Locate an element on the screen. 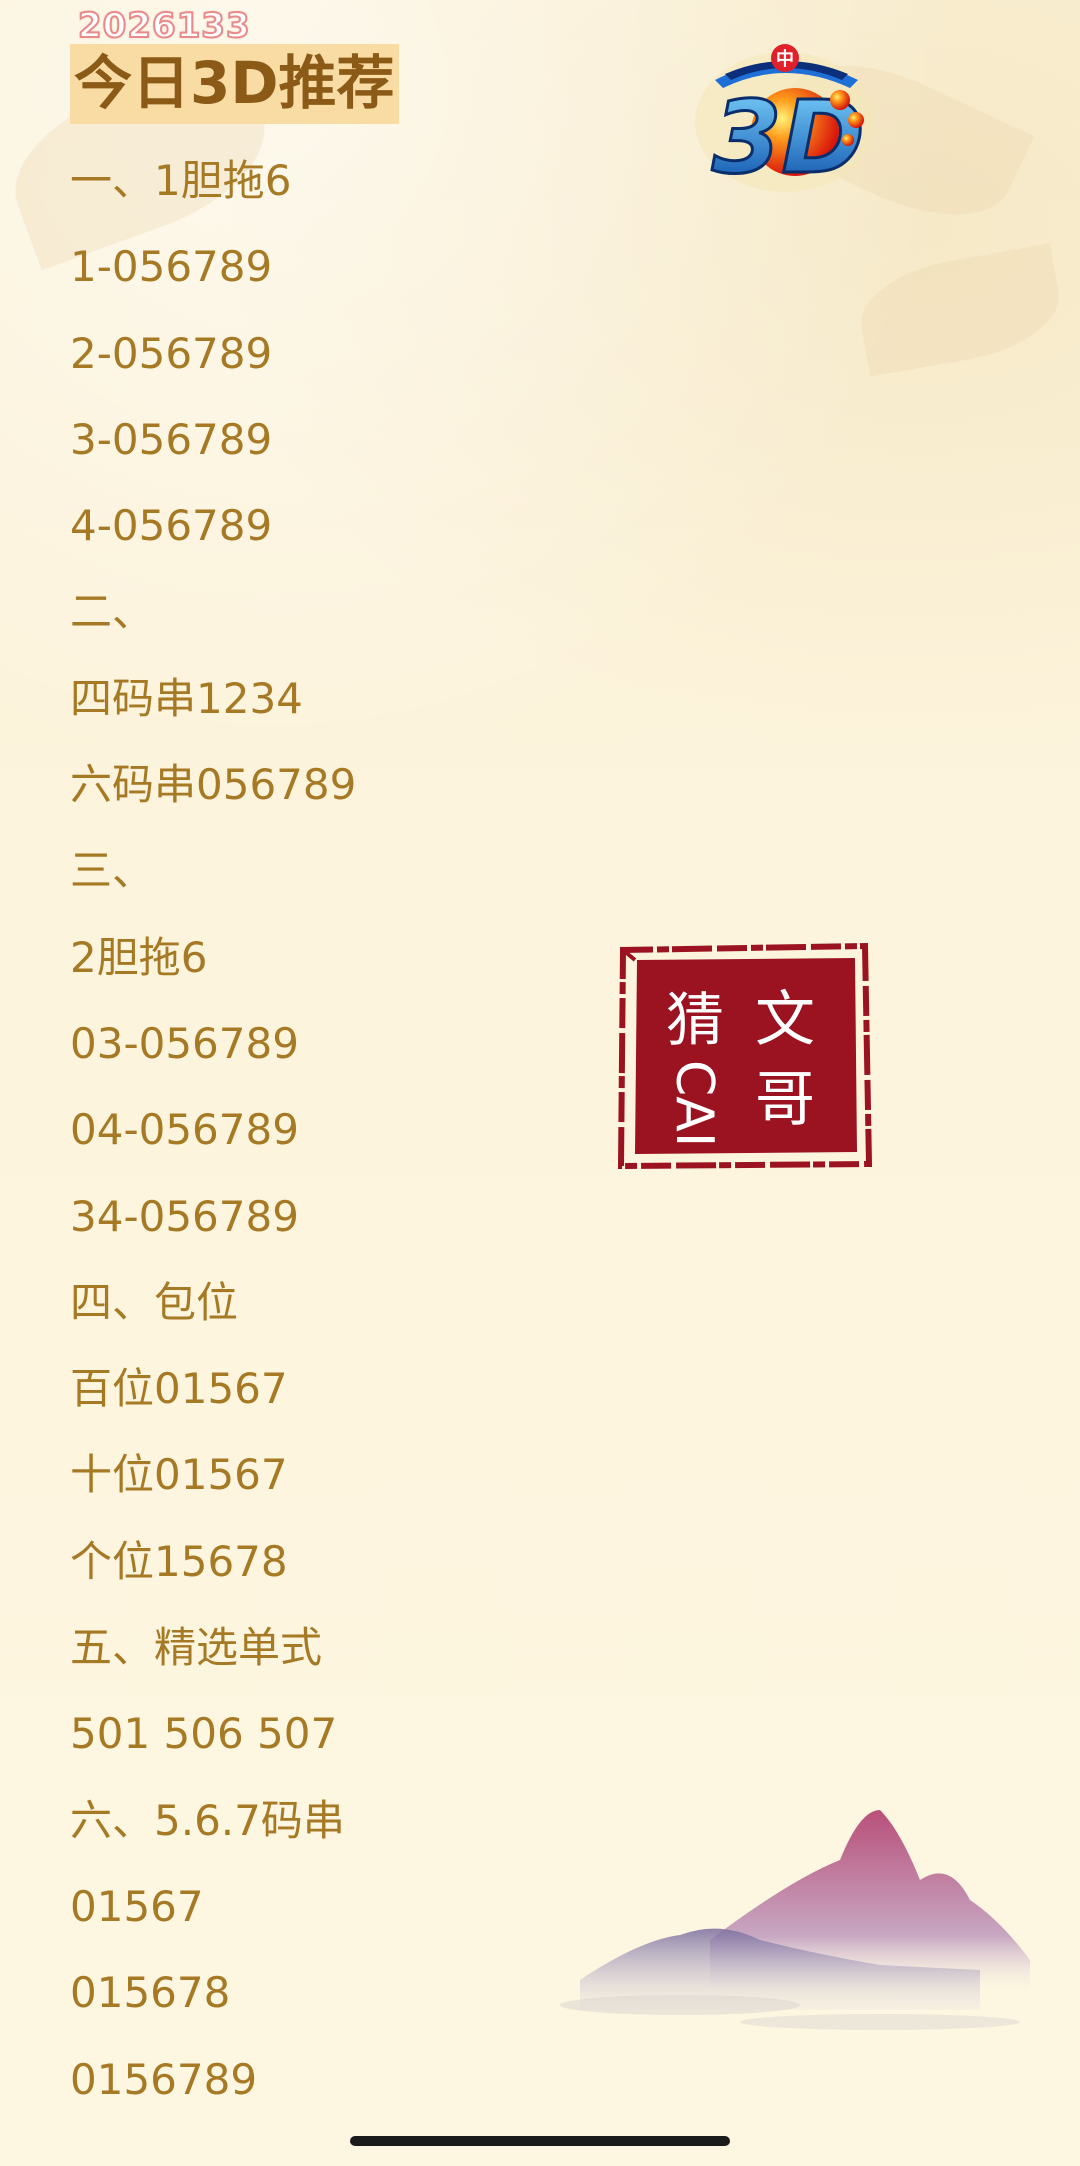 This screenshot has width=1080, height=2166. list-item: 百位01567 is located at coordinates (179, 1389).